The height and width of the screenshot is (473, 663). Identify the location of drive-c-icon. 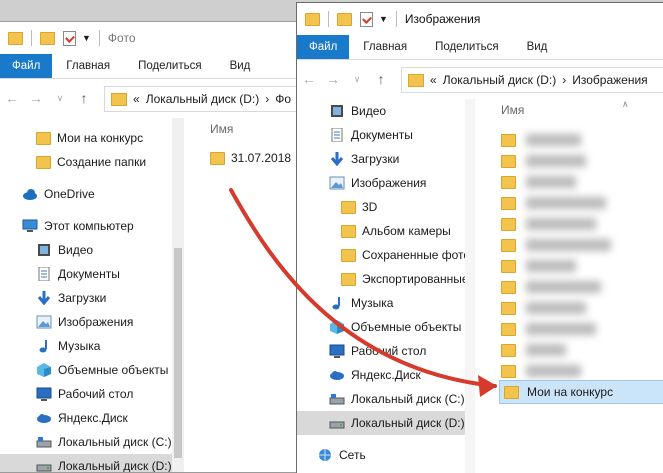
(337, 399).